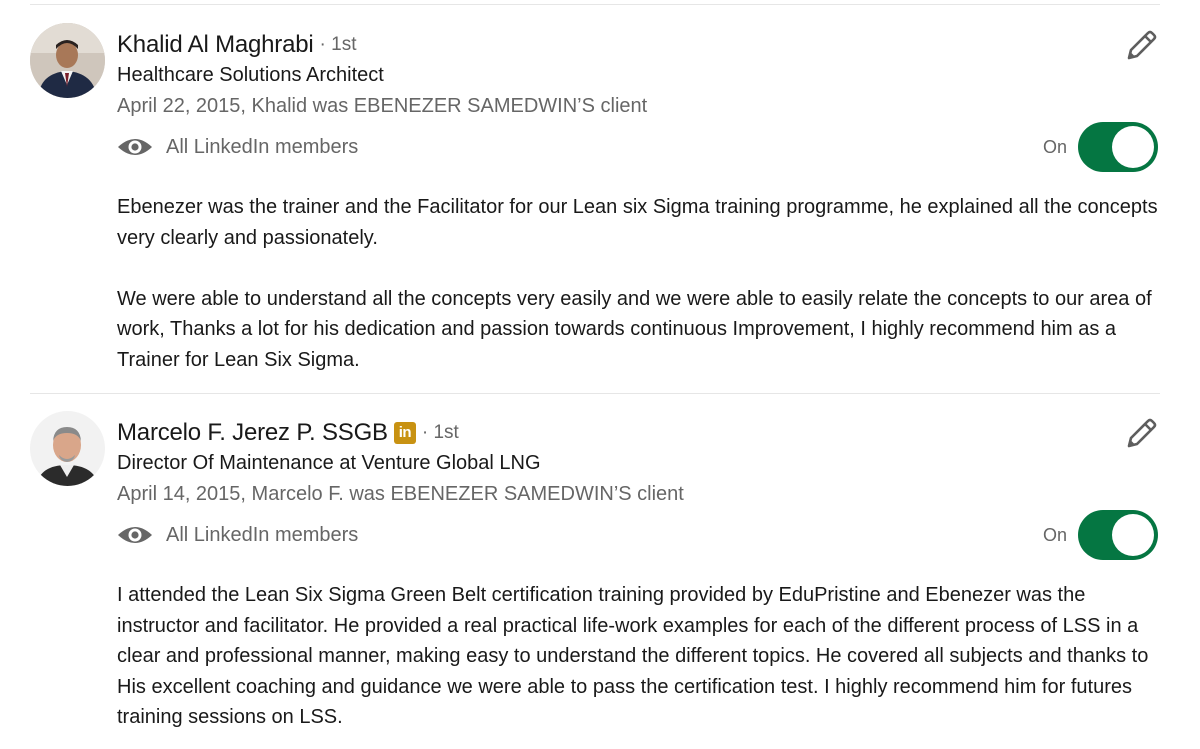  What do you see at coordinates (404, 433) in the screenshot?
I see `linkedin-premium-badge: in` at bounding box center [404, 433].